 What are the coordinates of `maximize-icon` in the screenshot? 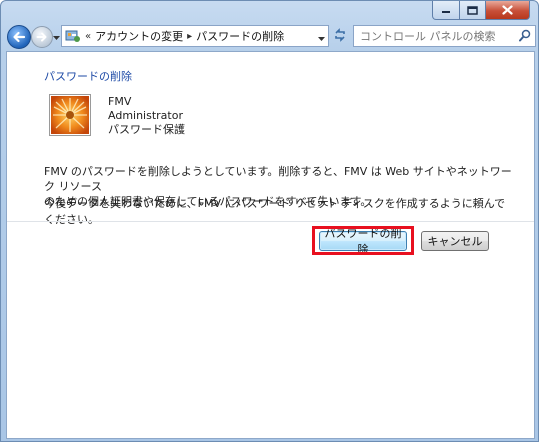 It's located at (472, 10).